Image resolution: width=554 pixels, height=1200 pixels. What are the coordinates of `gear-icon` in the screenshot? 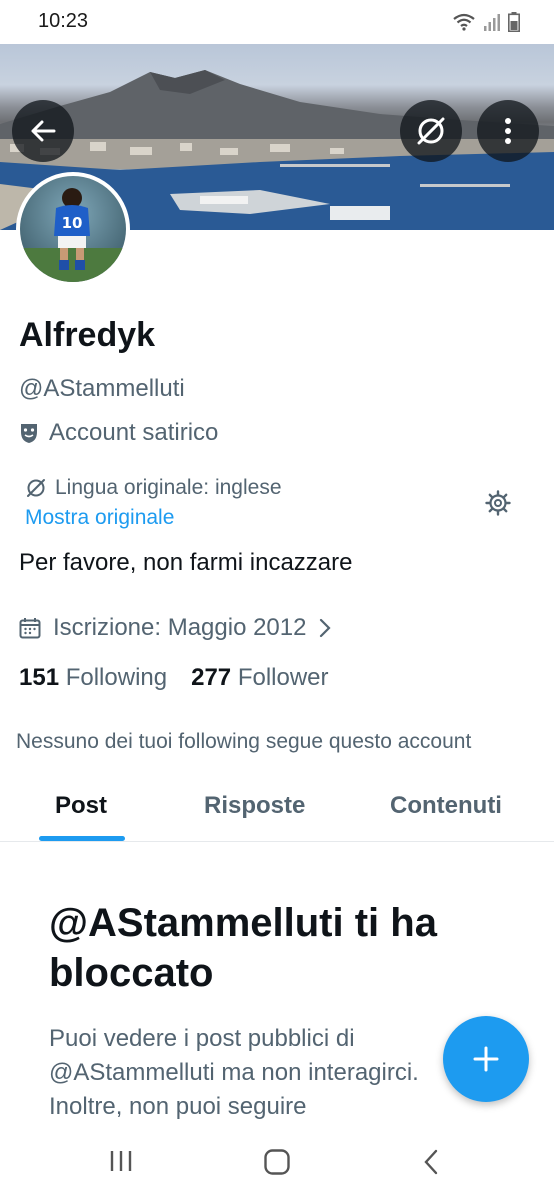 It's located at (498, 503).